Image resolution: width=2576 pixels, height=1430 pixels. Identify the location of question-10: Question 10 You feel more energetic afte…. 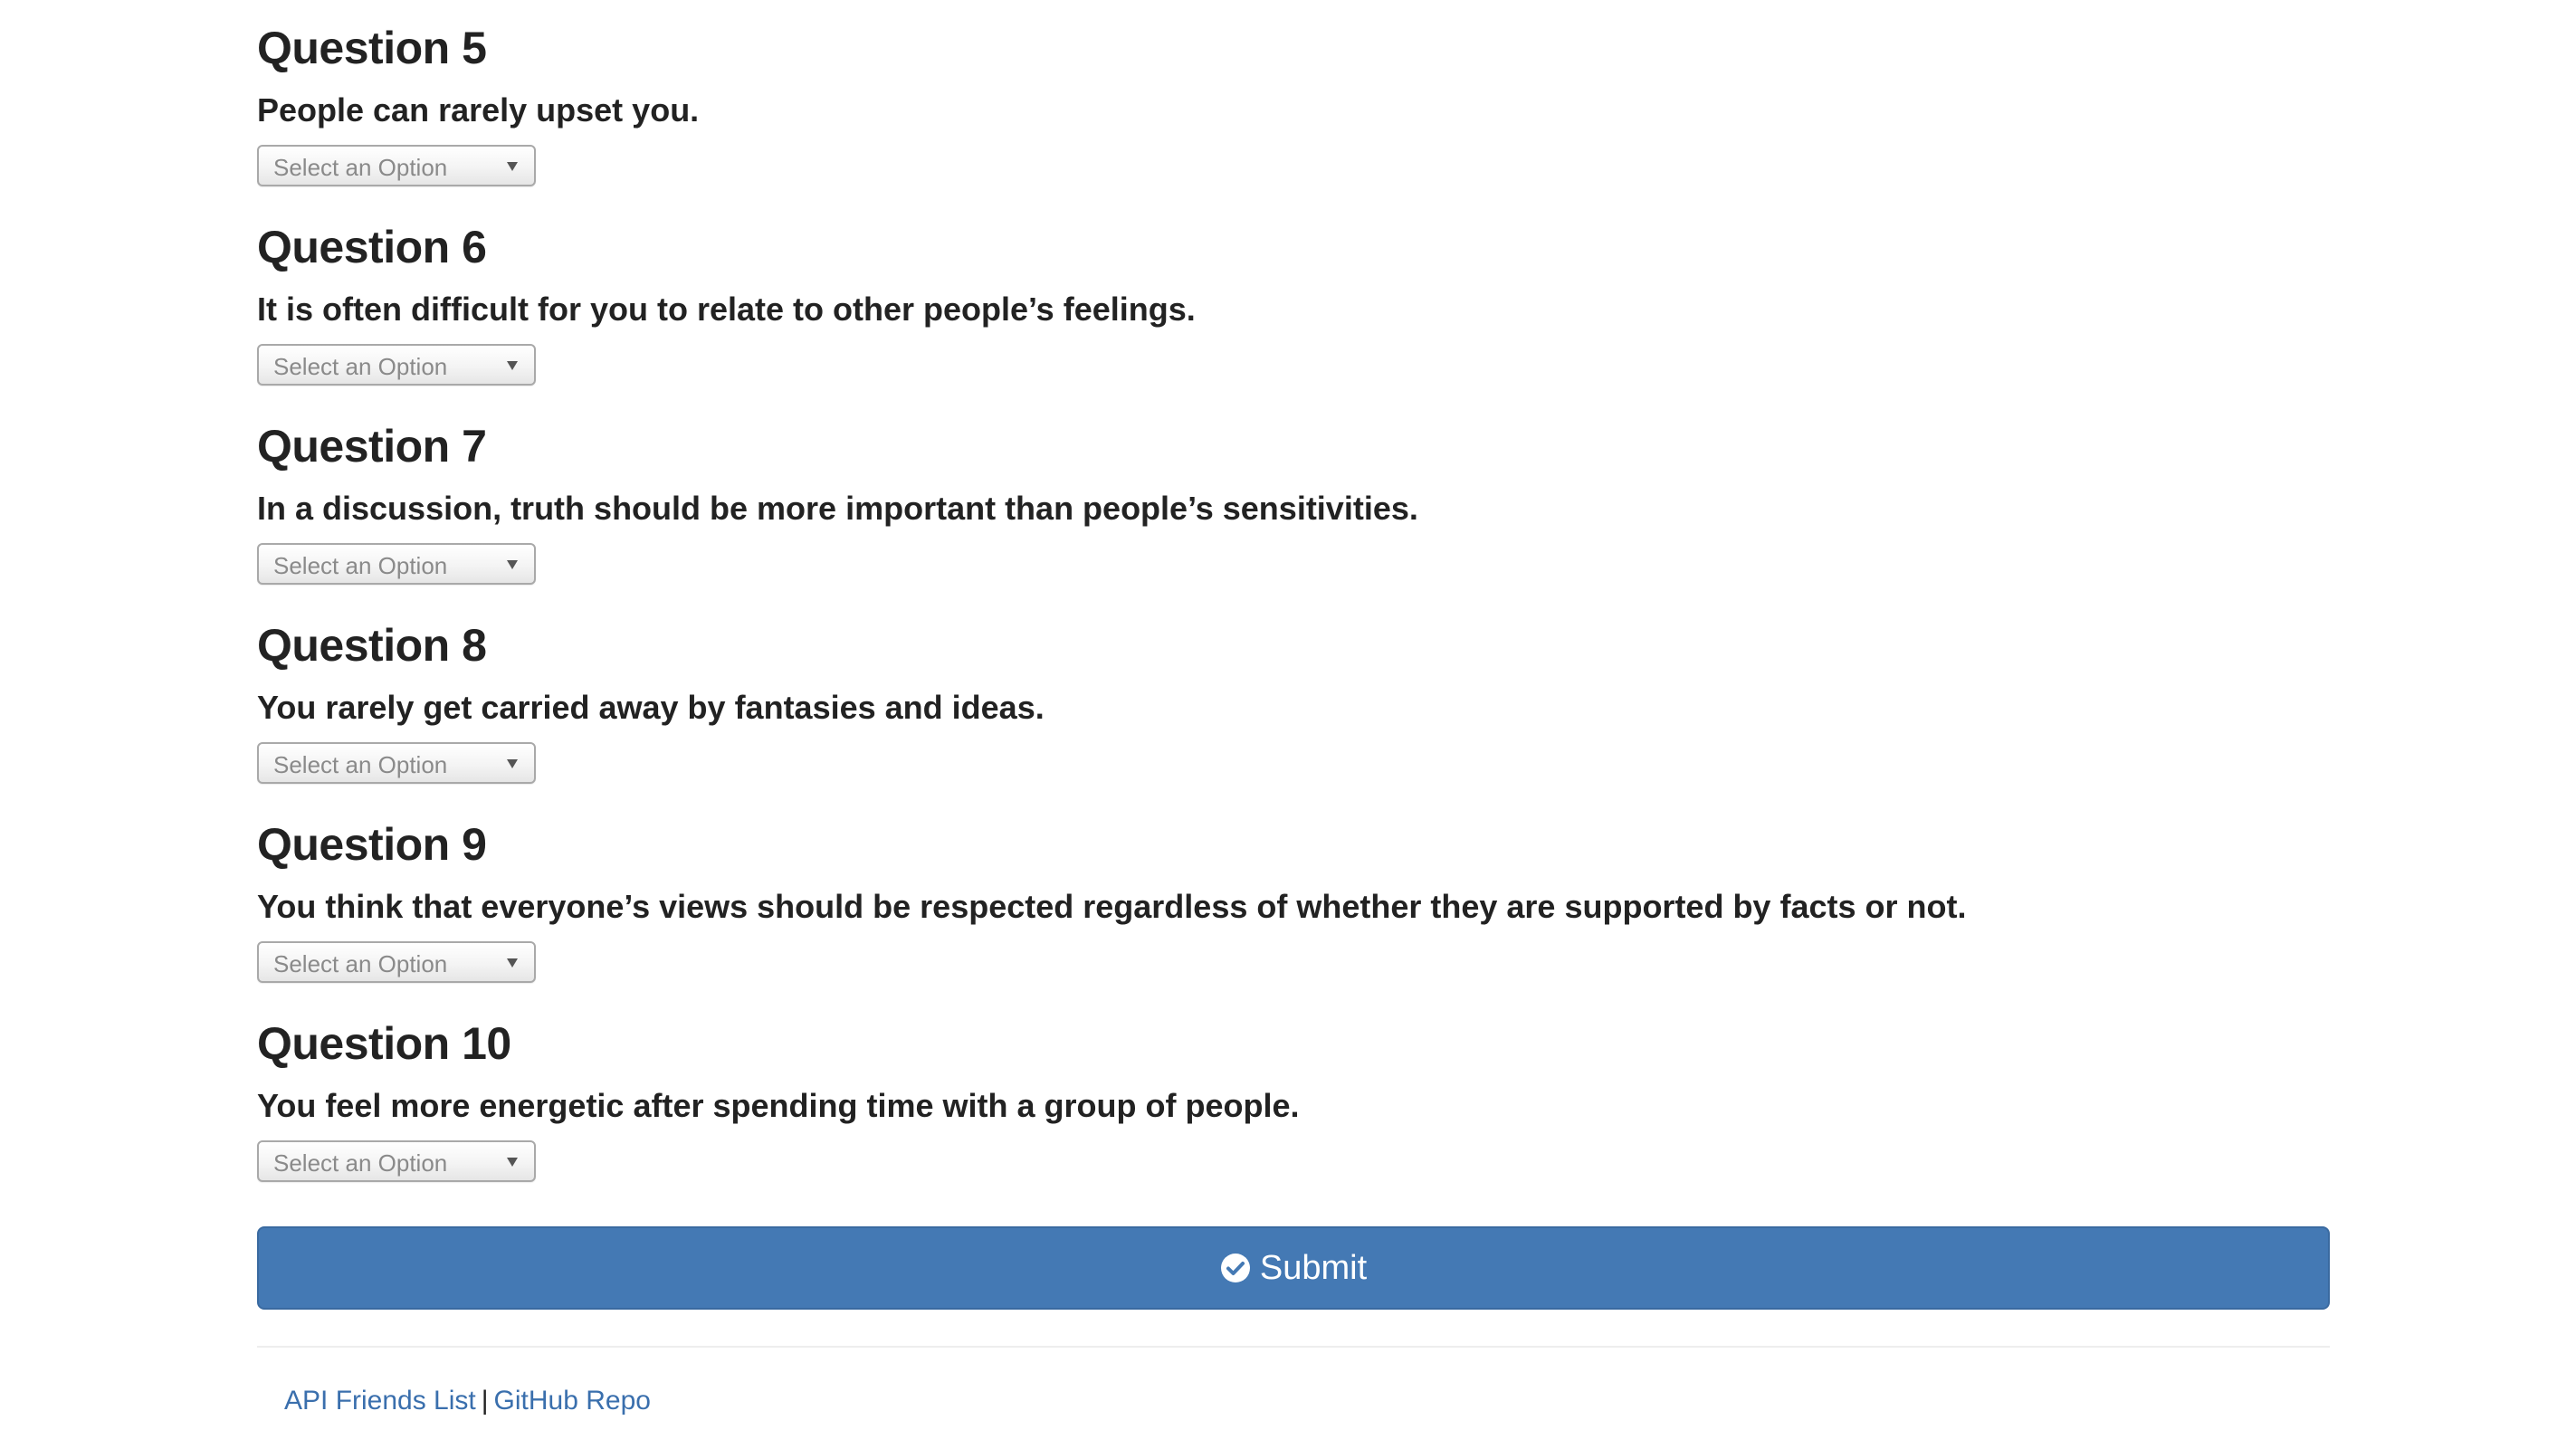
(1294, 1116).